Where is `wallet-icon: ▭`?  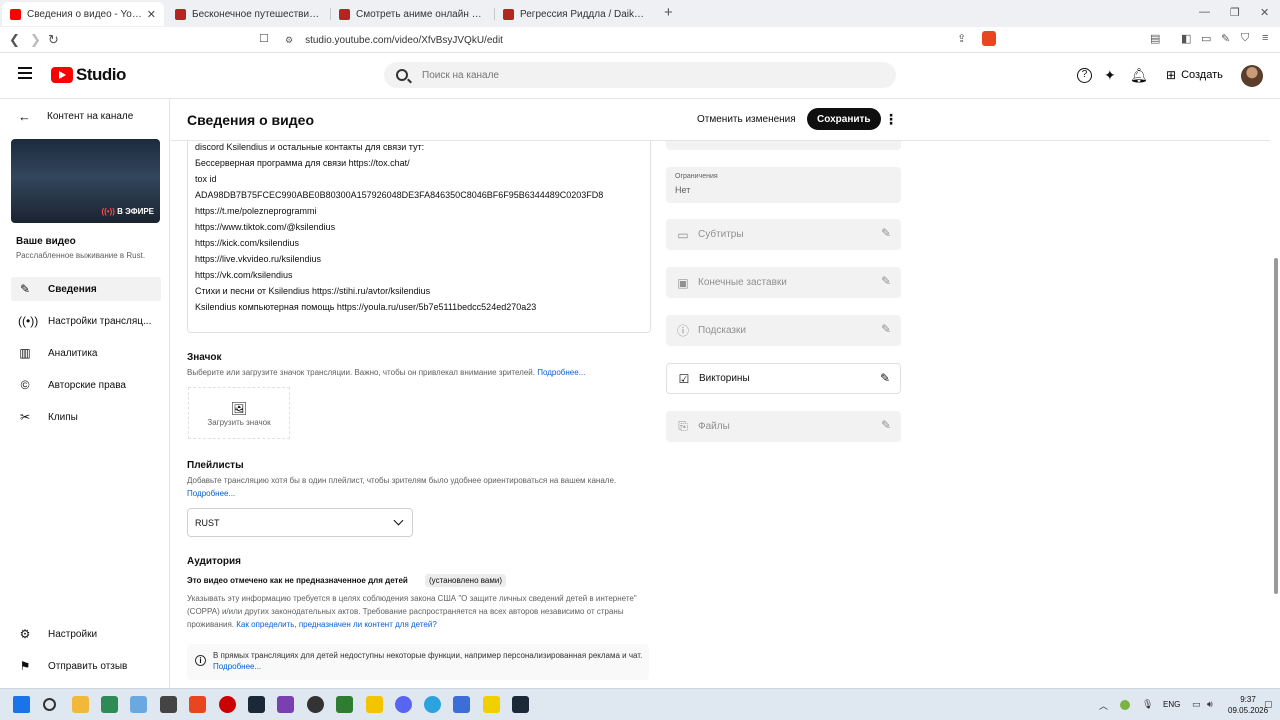
wallet-icon: ▭ is located at coordinates (1206, 38).